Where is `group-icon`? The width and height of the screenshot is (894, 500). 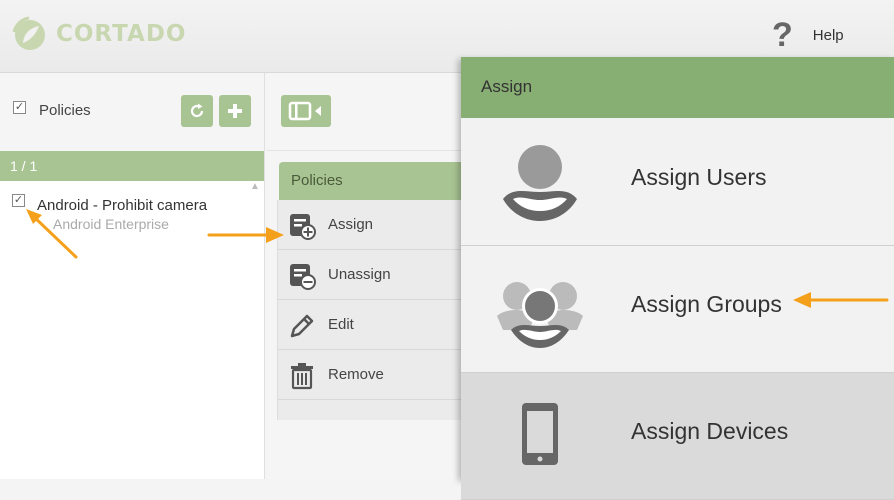
group-icon is located at coordinates (540, 315).